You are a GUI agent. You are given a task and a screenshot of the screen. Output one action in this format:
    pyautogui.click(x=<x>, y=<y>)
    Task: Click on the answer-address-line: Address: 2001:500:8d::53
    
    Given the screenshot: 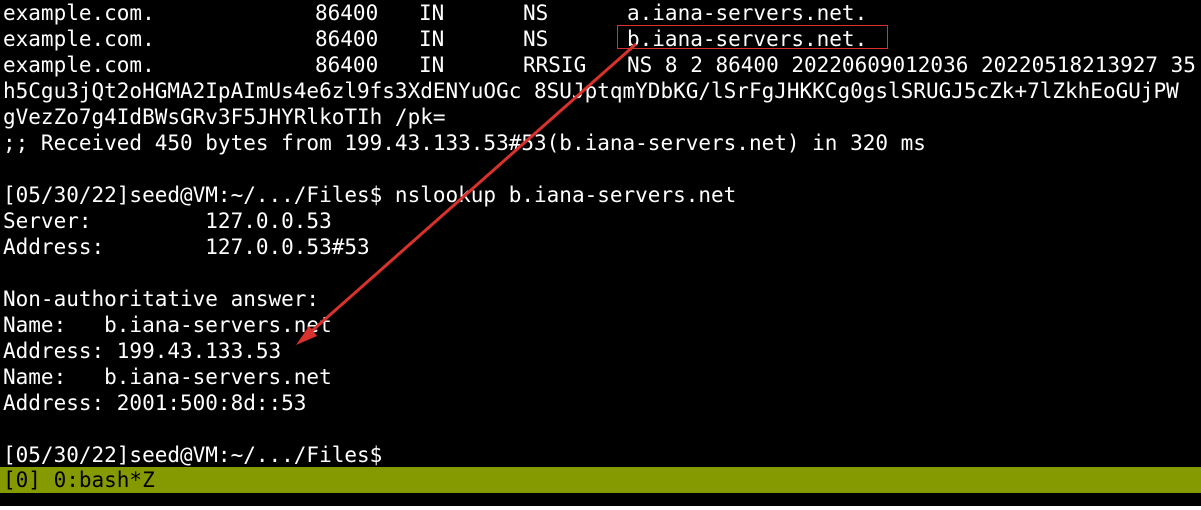 What is the action you would take?
    pyautogui.click(x=155, y=403)
    